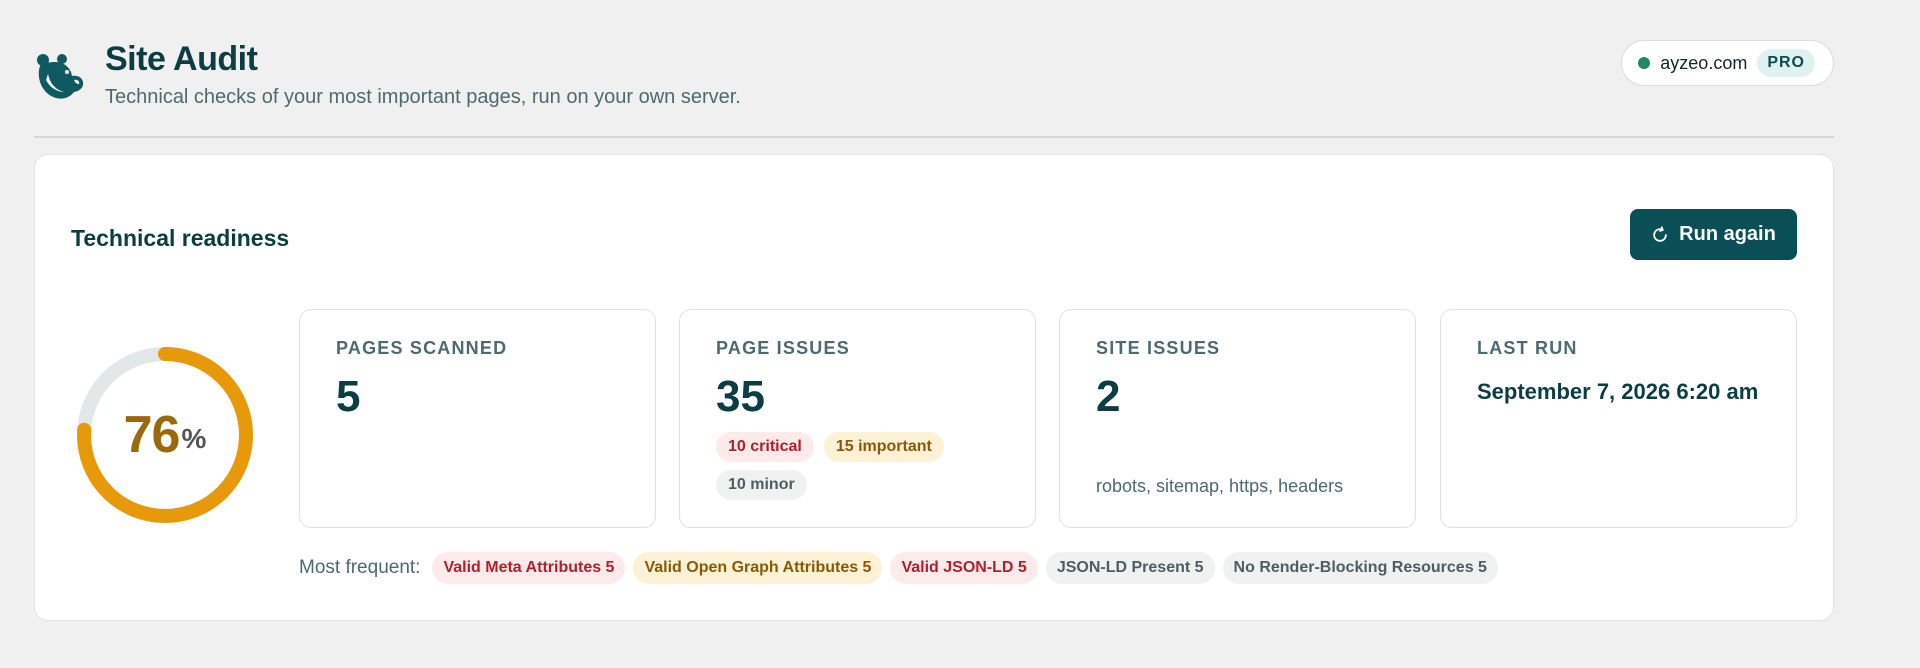 This screenshot has width=1920, height=668. Describe the element at coordinates (1527, 348) in the screenshot. I see `stat-label: LAST RUN` at that location.